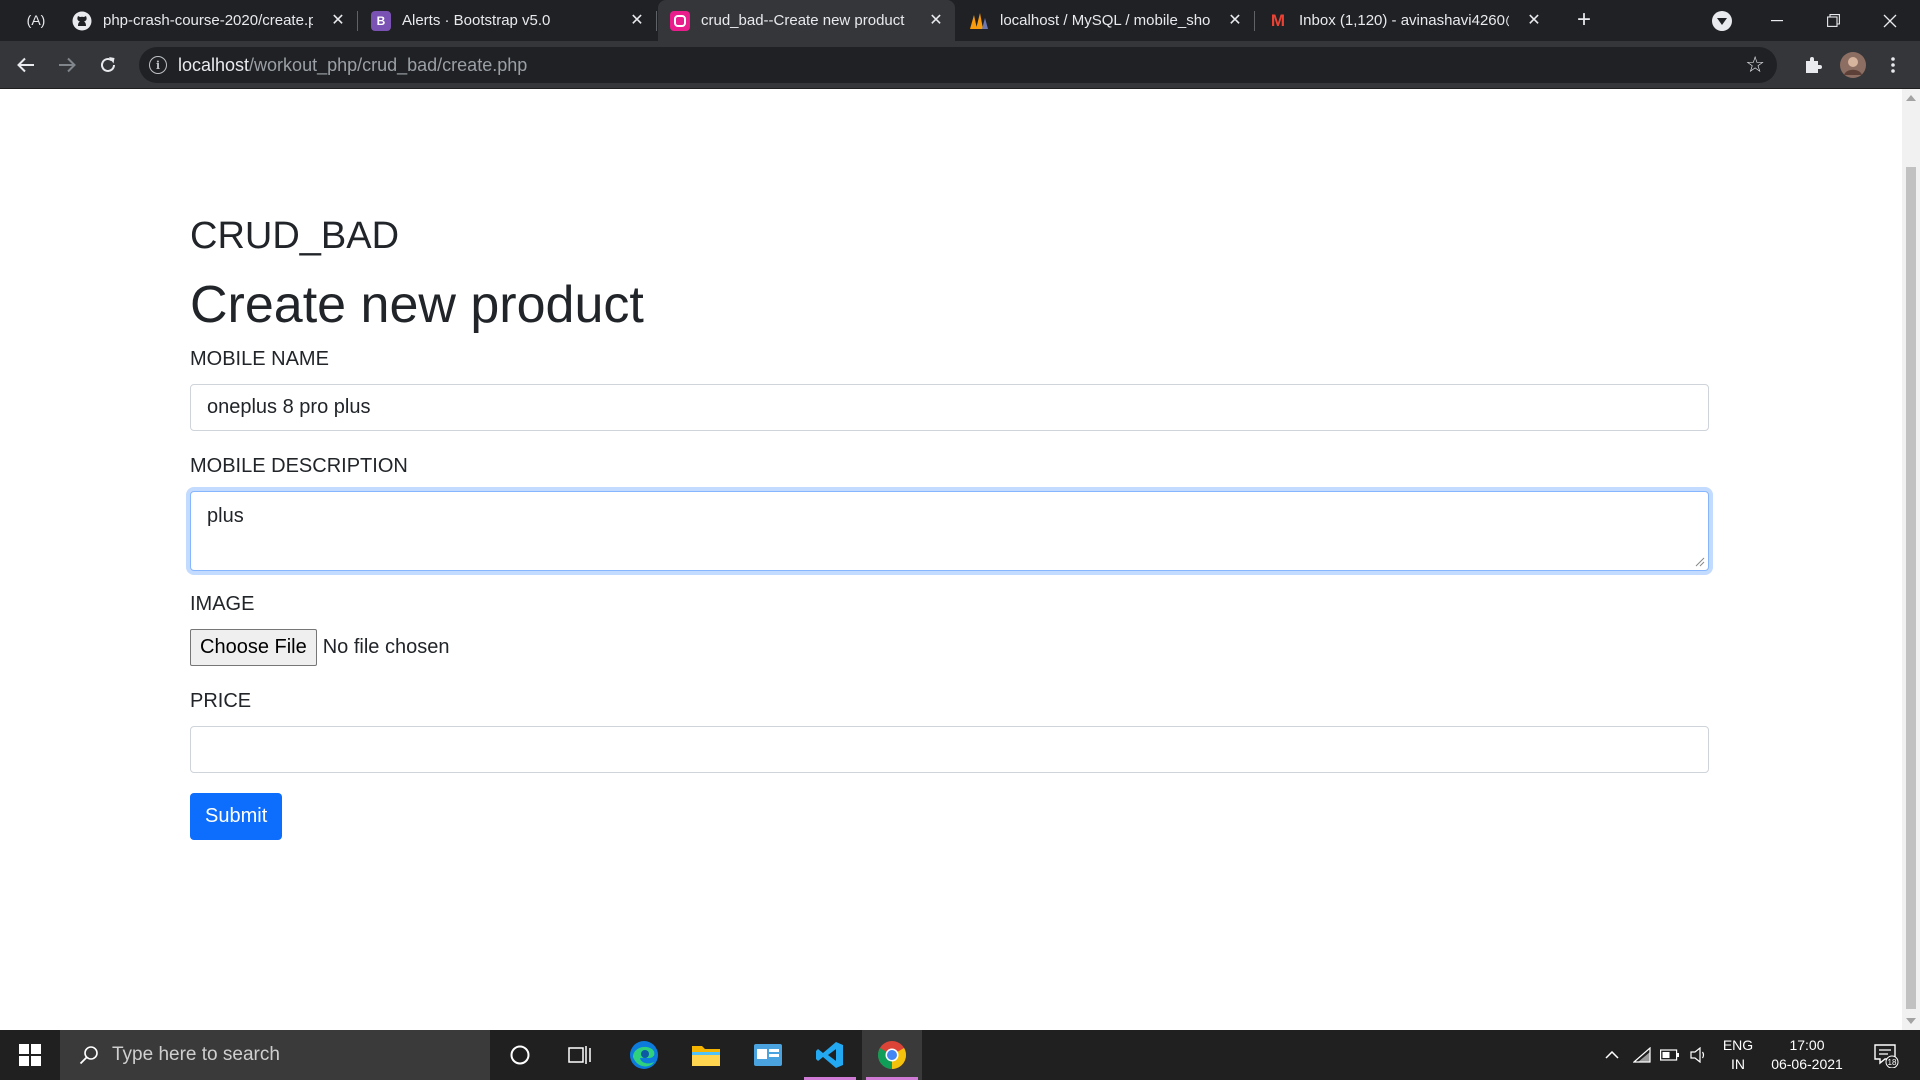 This screenshot has height=1080, width=1920. I want to click on site-info-icon: i, so click(158, 65).